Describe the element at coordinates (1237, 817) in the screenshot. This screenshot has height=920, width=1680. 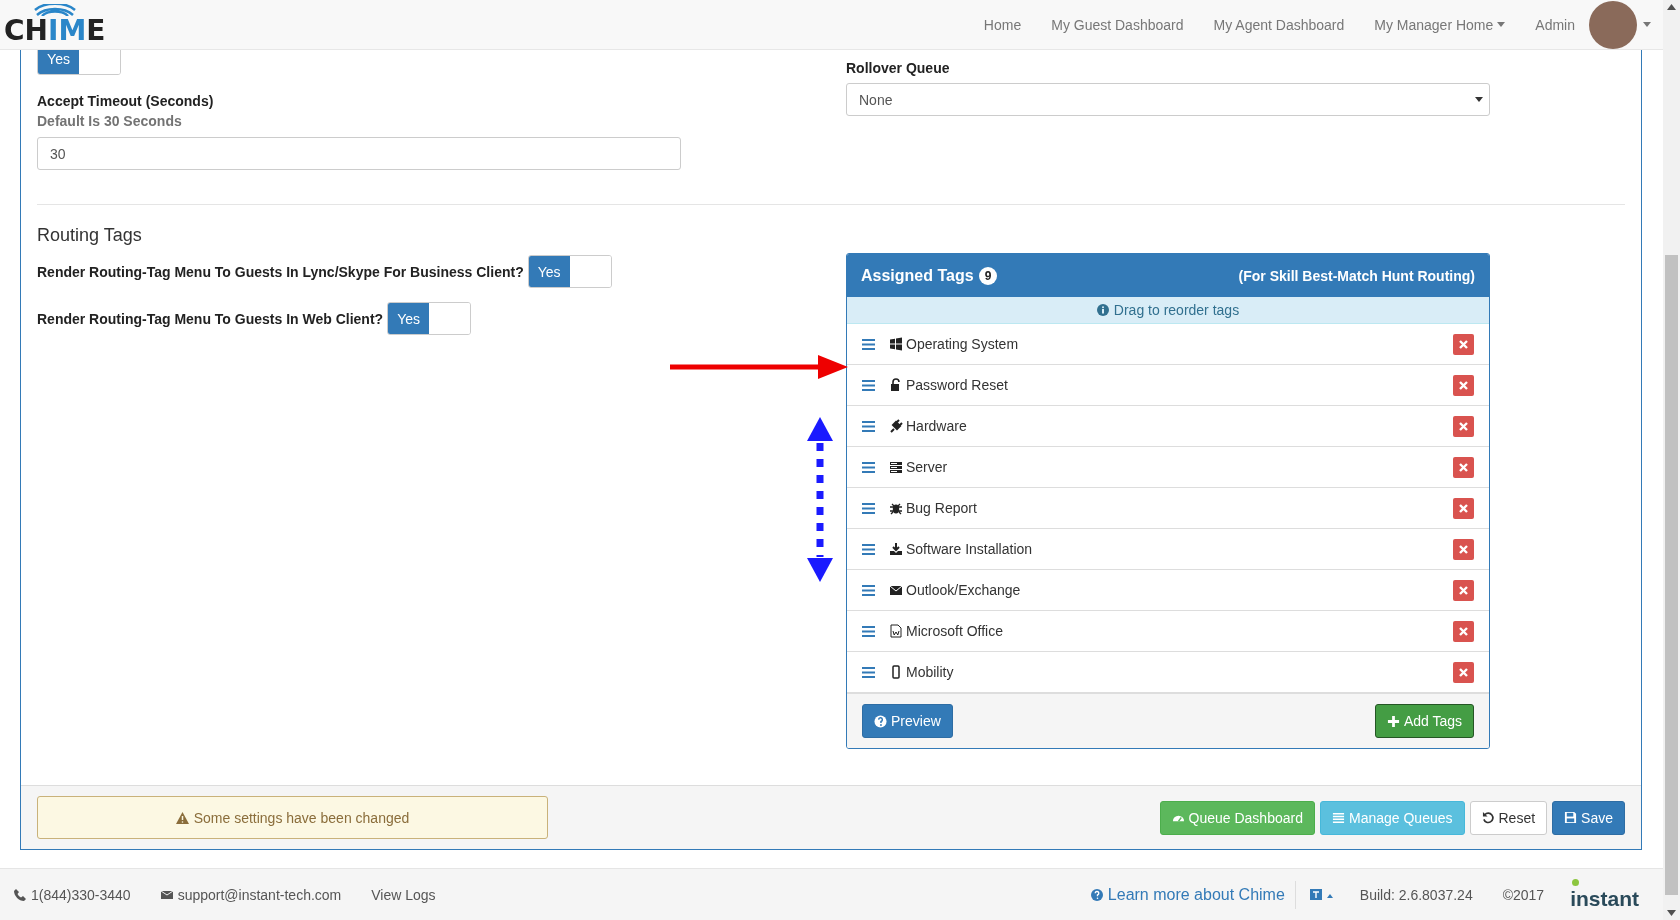
I see `action-button: Queue Dashboard` at that location.